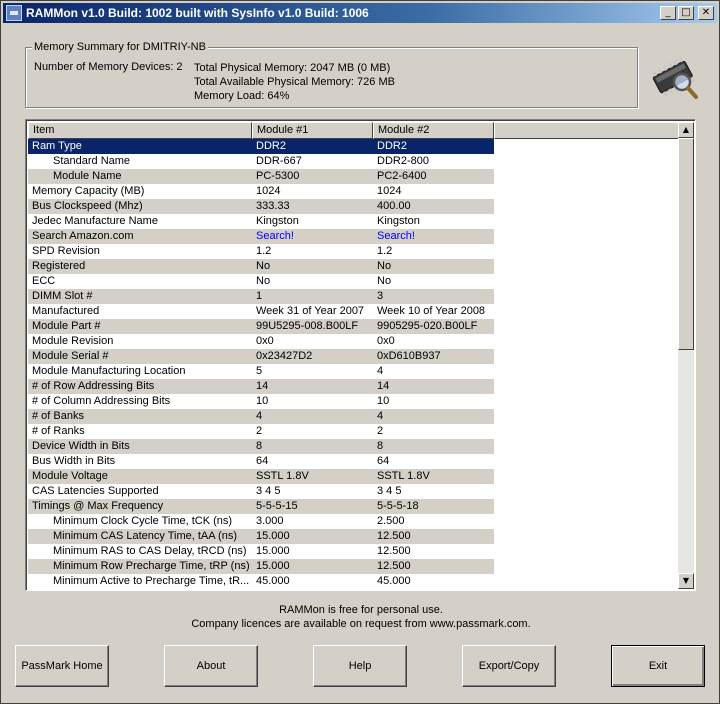 The width and height of the screenshot is (720, 704). What do you see at coordinates (140, 176) in the screenshot?
I see `row-item-label: Module Name` at bounding box center [140, 176].